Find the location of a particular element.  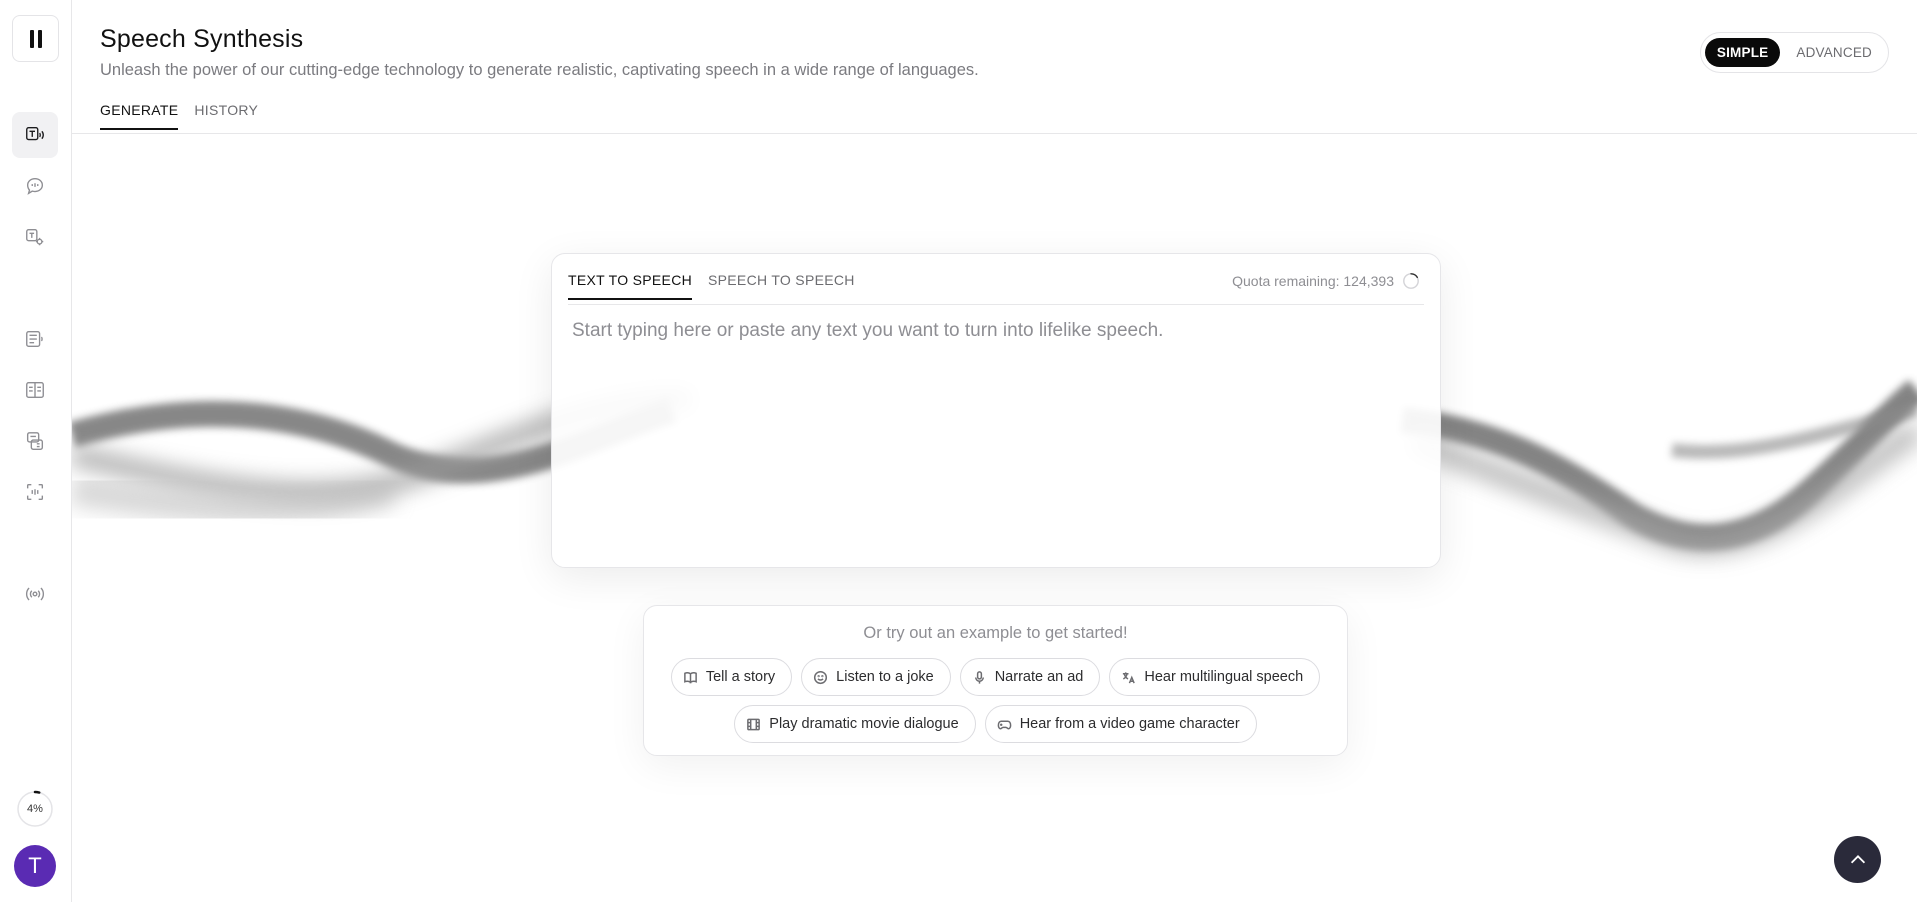

film-icon is located at coordinates (754, 724).